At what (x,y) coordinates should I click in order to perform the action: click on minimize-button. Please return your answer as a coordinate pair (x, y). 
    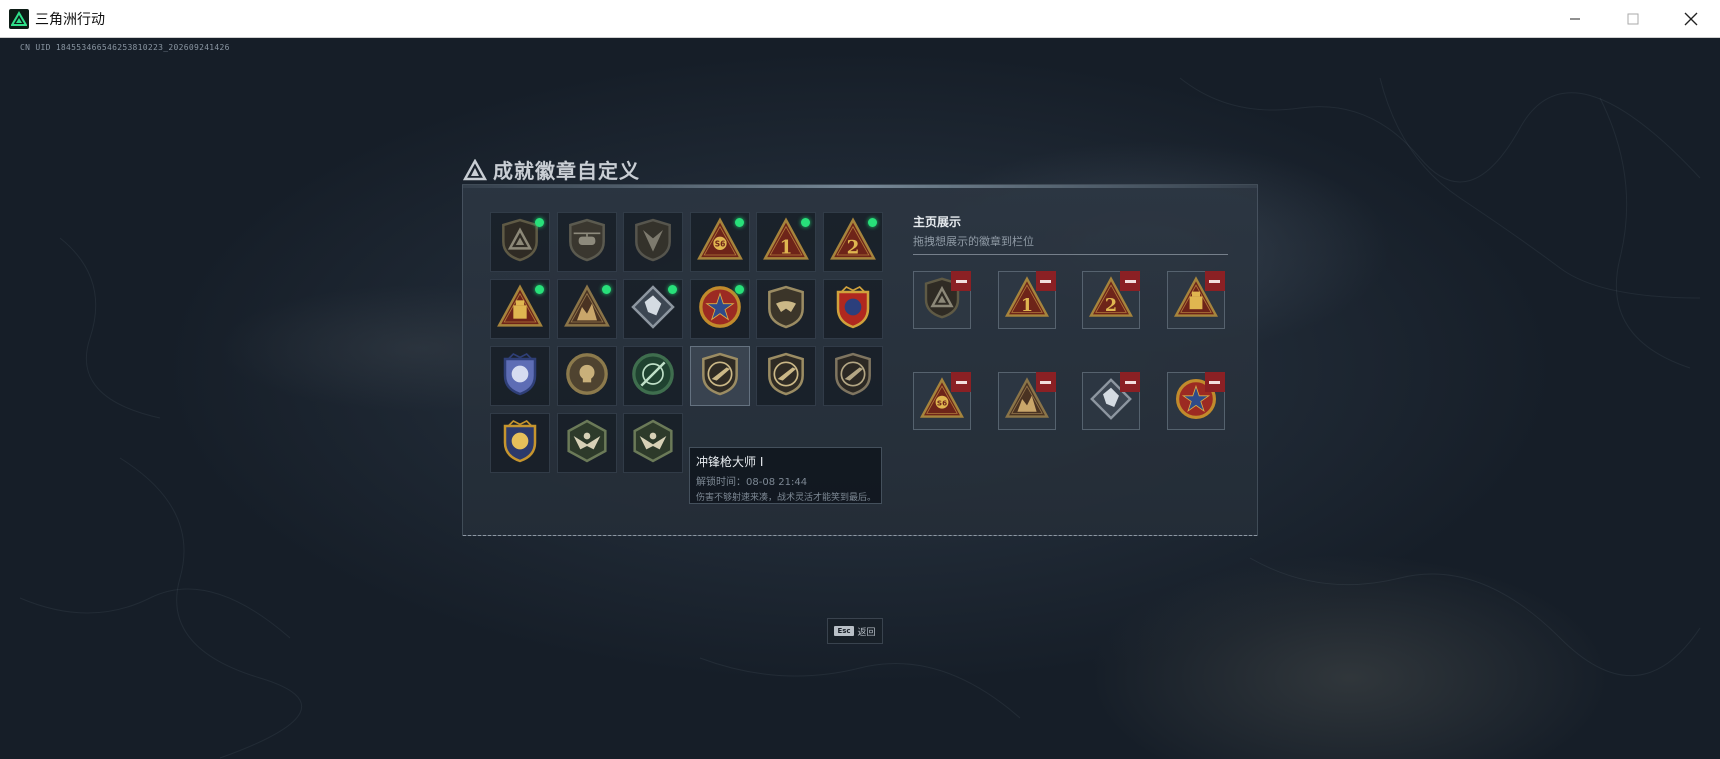
    Looking at the image, I should click on (1575, 19).